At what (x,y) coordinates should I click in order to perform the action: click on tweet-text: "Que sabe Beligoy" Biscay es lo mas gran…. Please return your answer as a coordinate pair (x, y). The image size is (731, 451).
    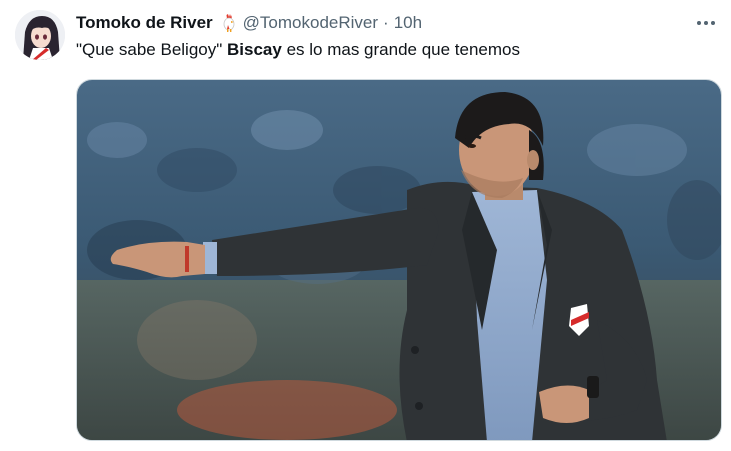
    Looking at the image, I should click on (393, 50).